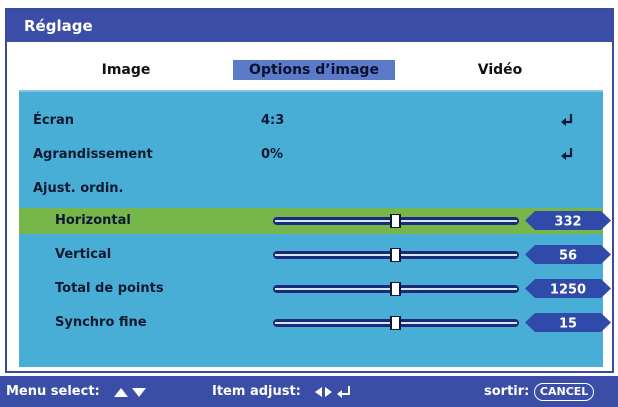 This screenshot has height=407, width=618. Describe the element at coordinates (54, 120) in the screenshot. I see `setting-label: Écran` at that location.